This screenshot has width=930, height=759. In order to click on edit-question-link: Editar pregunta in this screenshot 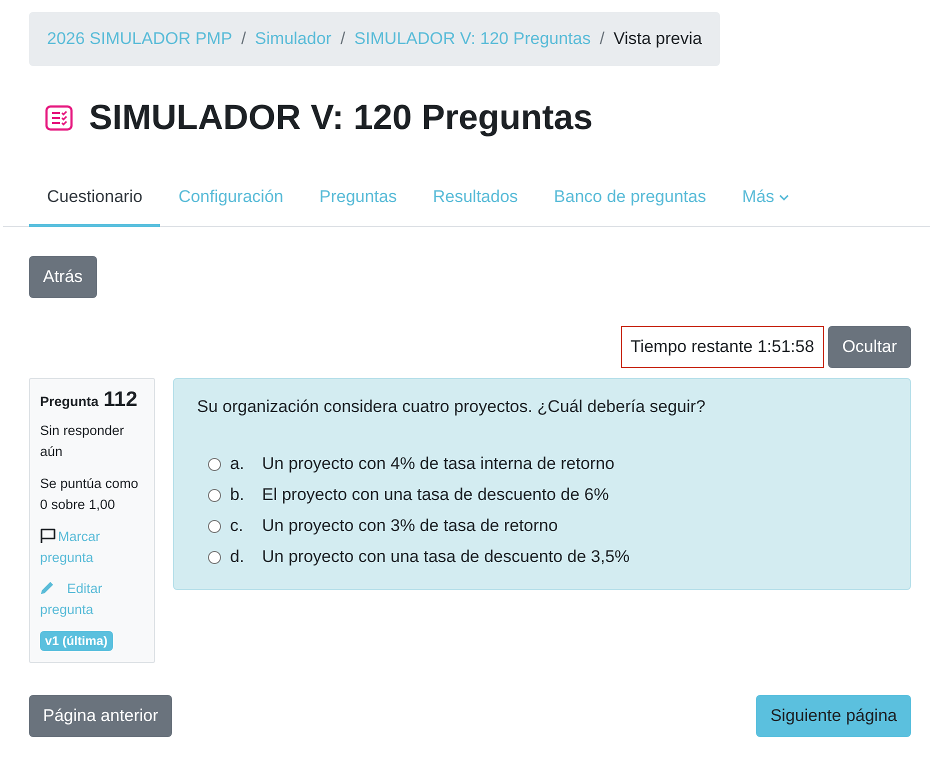, I will do `click(92, 599)`.